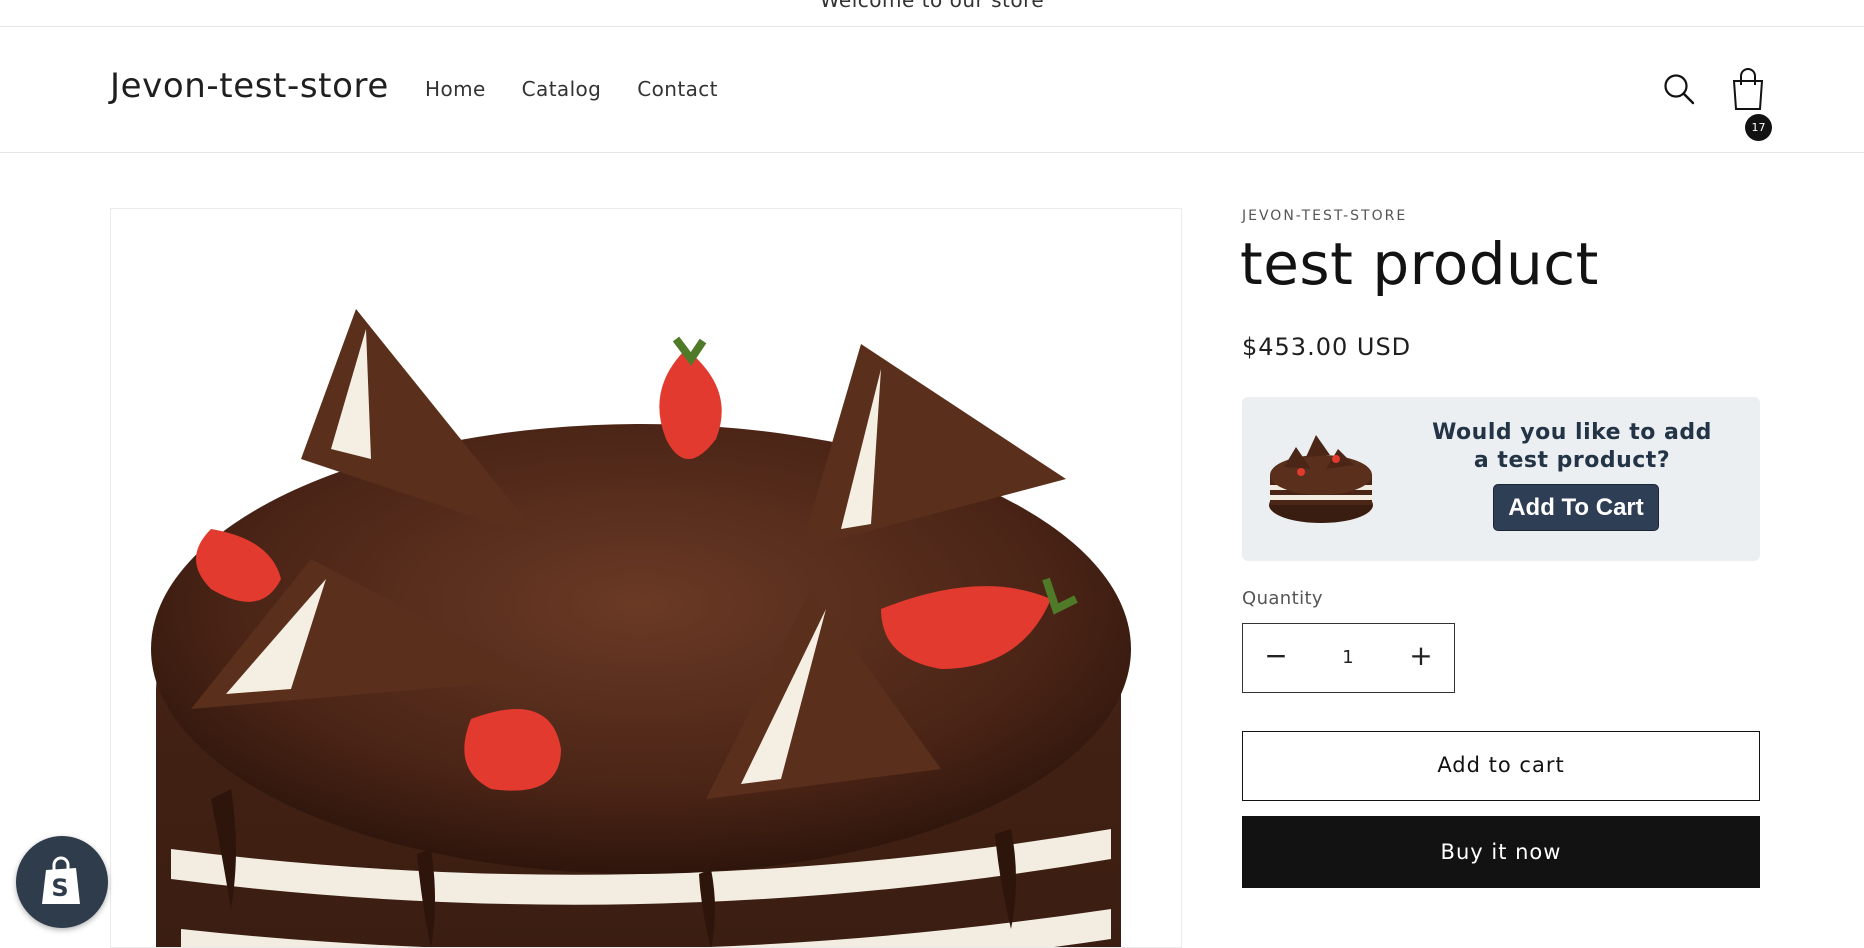 This screenshot has width=1864, height=948. What do you see at coordinates (1421, 657) in the screenshot?
I see `quantity-increase-button: +` at bounding box center [1421, 657].